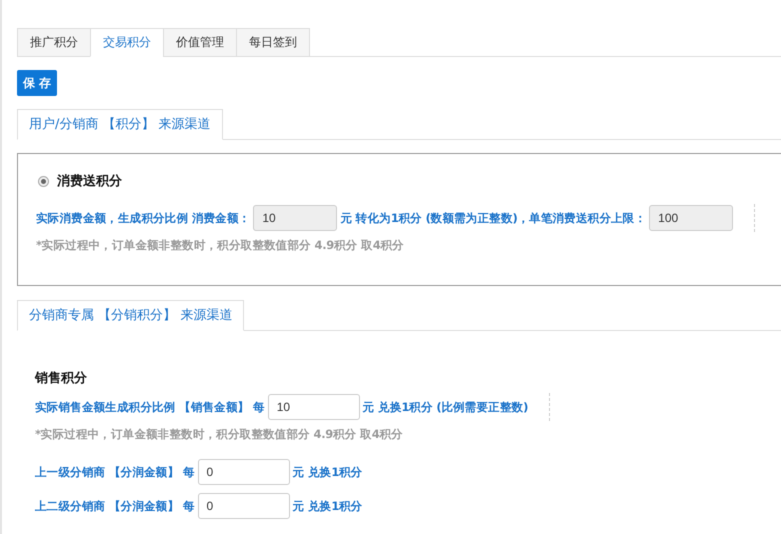 The image size is (781, 534). What do you see at coordinates (53, 42) in the screenshot?
I see `tab: 推广积分` at bounding box center [53, 42].